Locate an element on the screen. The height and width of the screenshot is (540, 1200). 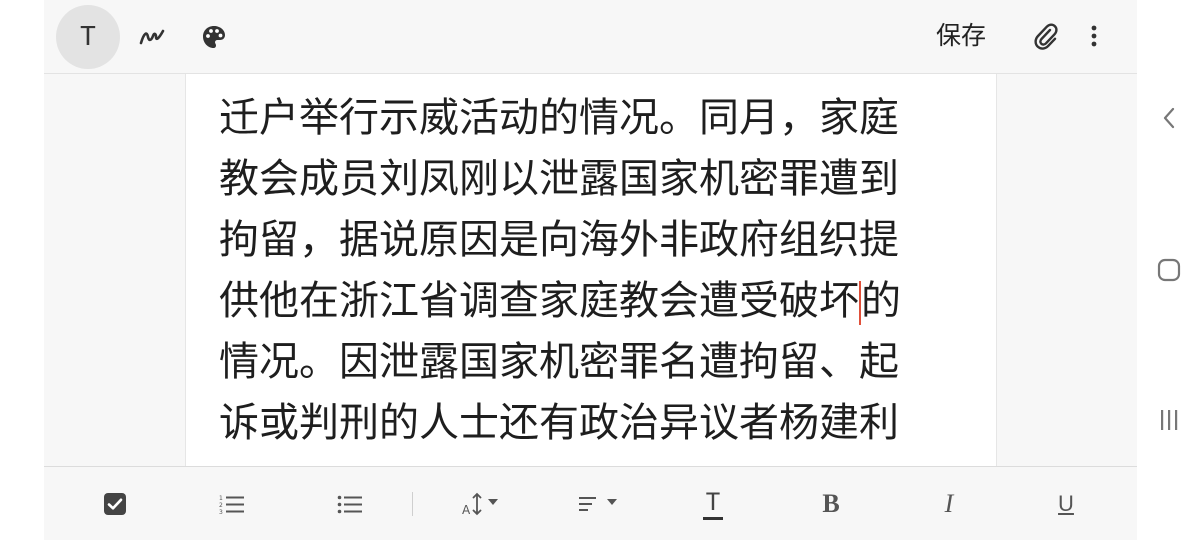
text-mode-button: T is located at coordinates (88, 37).